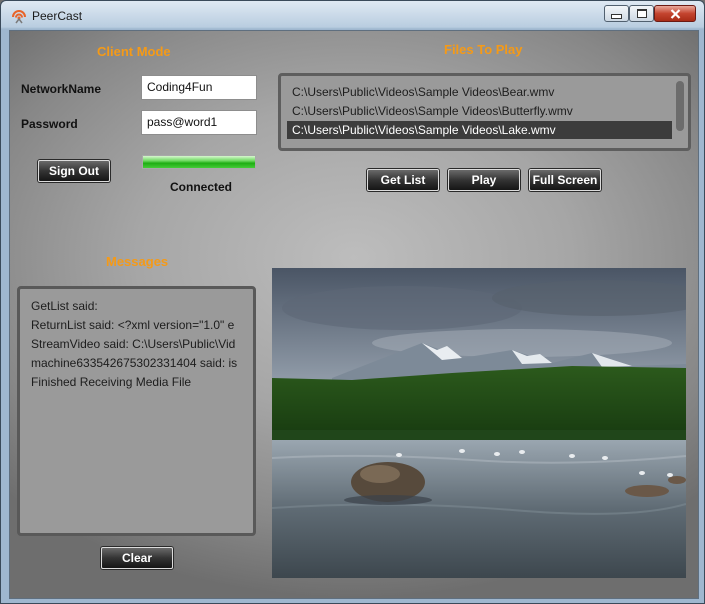  I want to click on files-scrollbar, so click(680, 106).